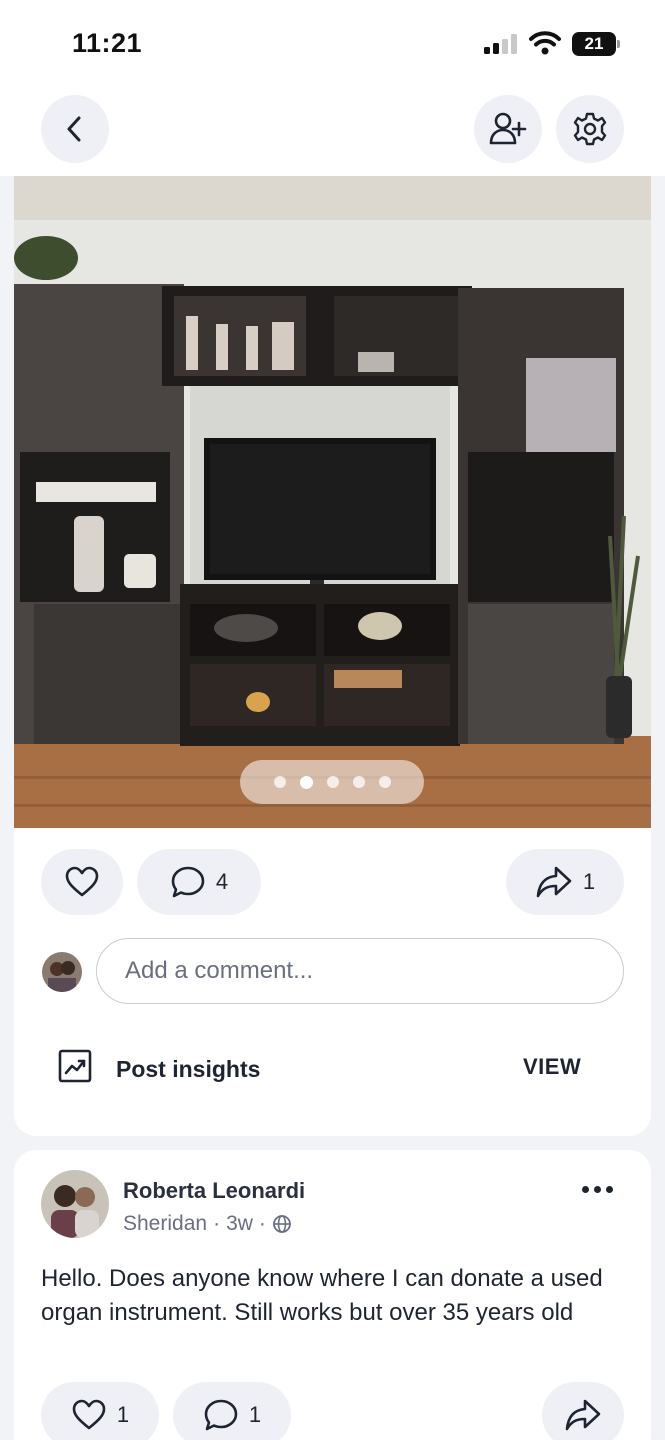 The width and height of the screenshot is (665, 1440). Describe the element at coordinates (222, 881) in the screenshot. I see `comment-count: 4` at that location.